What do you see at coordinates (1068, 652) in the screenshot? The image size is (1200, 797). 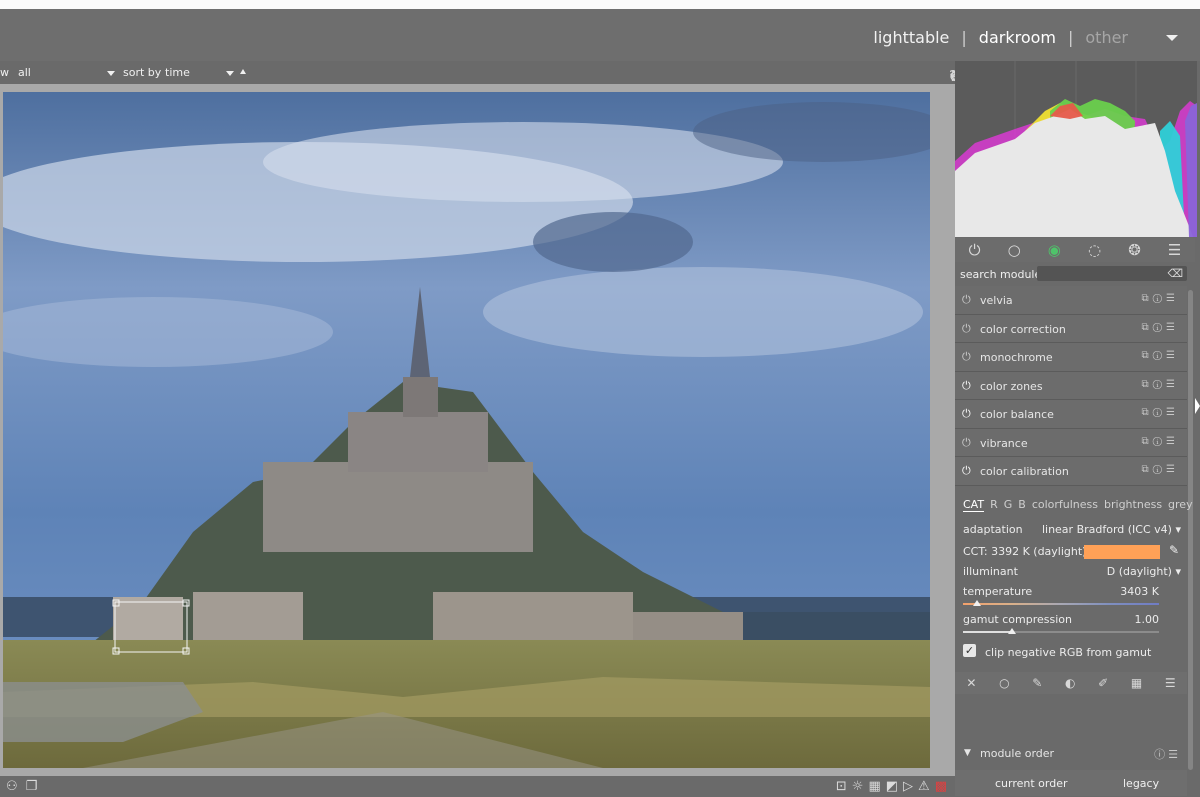 I see `clip-negative-label: clip negative RGB from gamut` at bounding box center [1068, 652].